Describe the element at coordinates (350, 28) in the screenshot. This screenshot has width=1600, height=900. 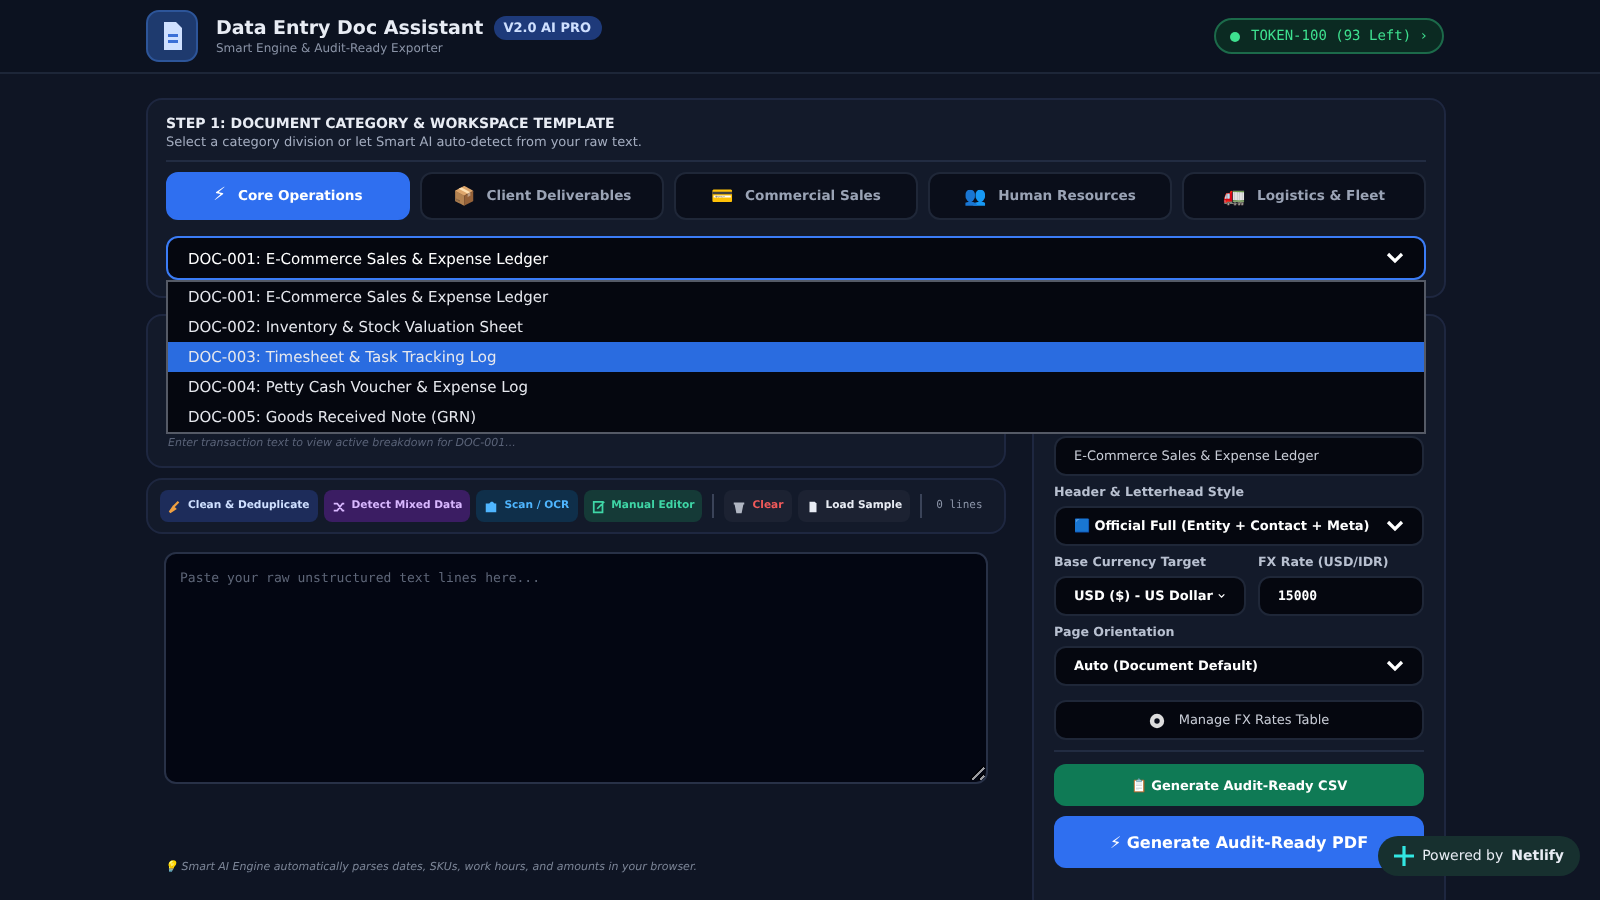
I see `app-title: Data Entry Doc Assistant` at that location.